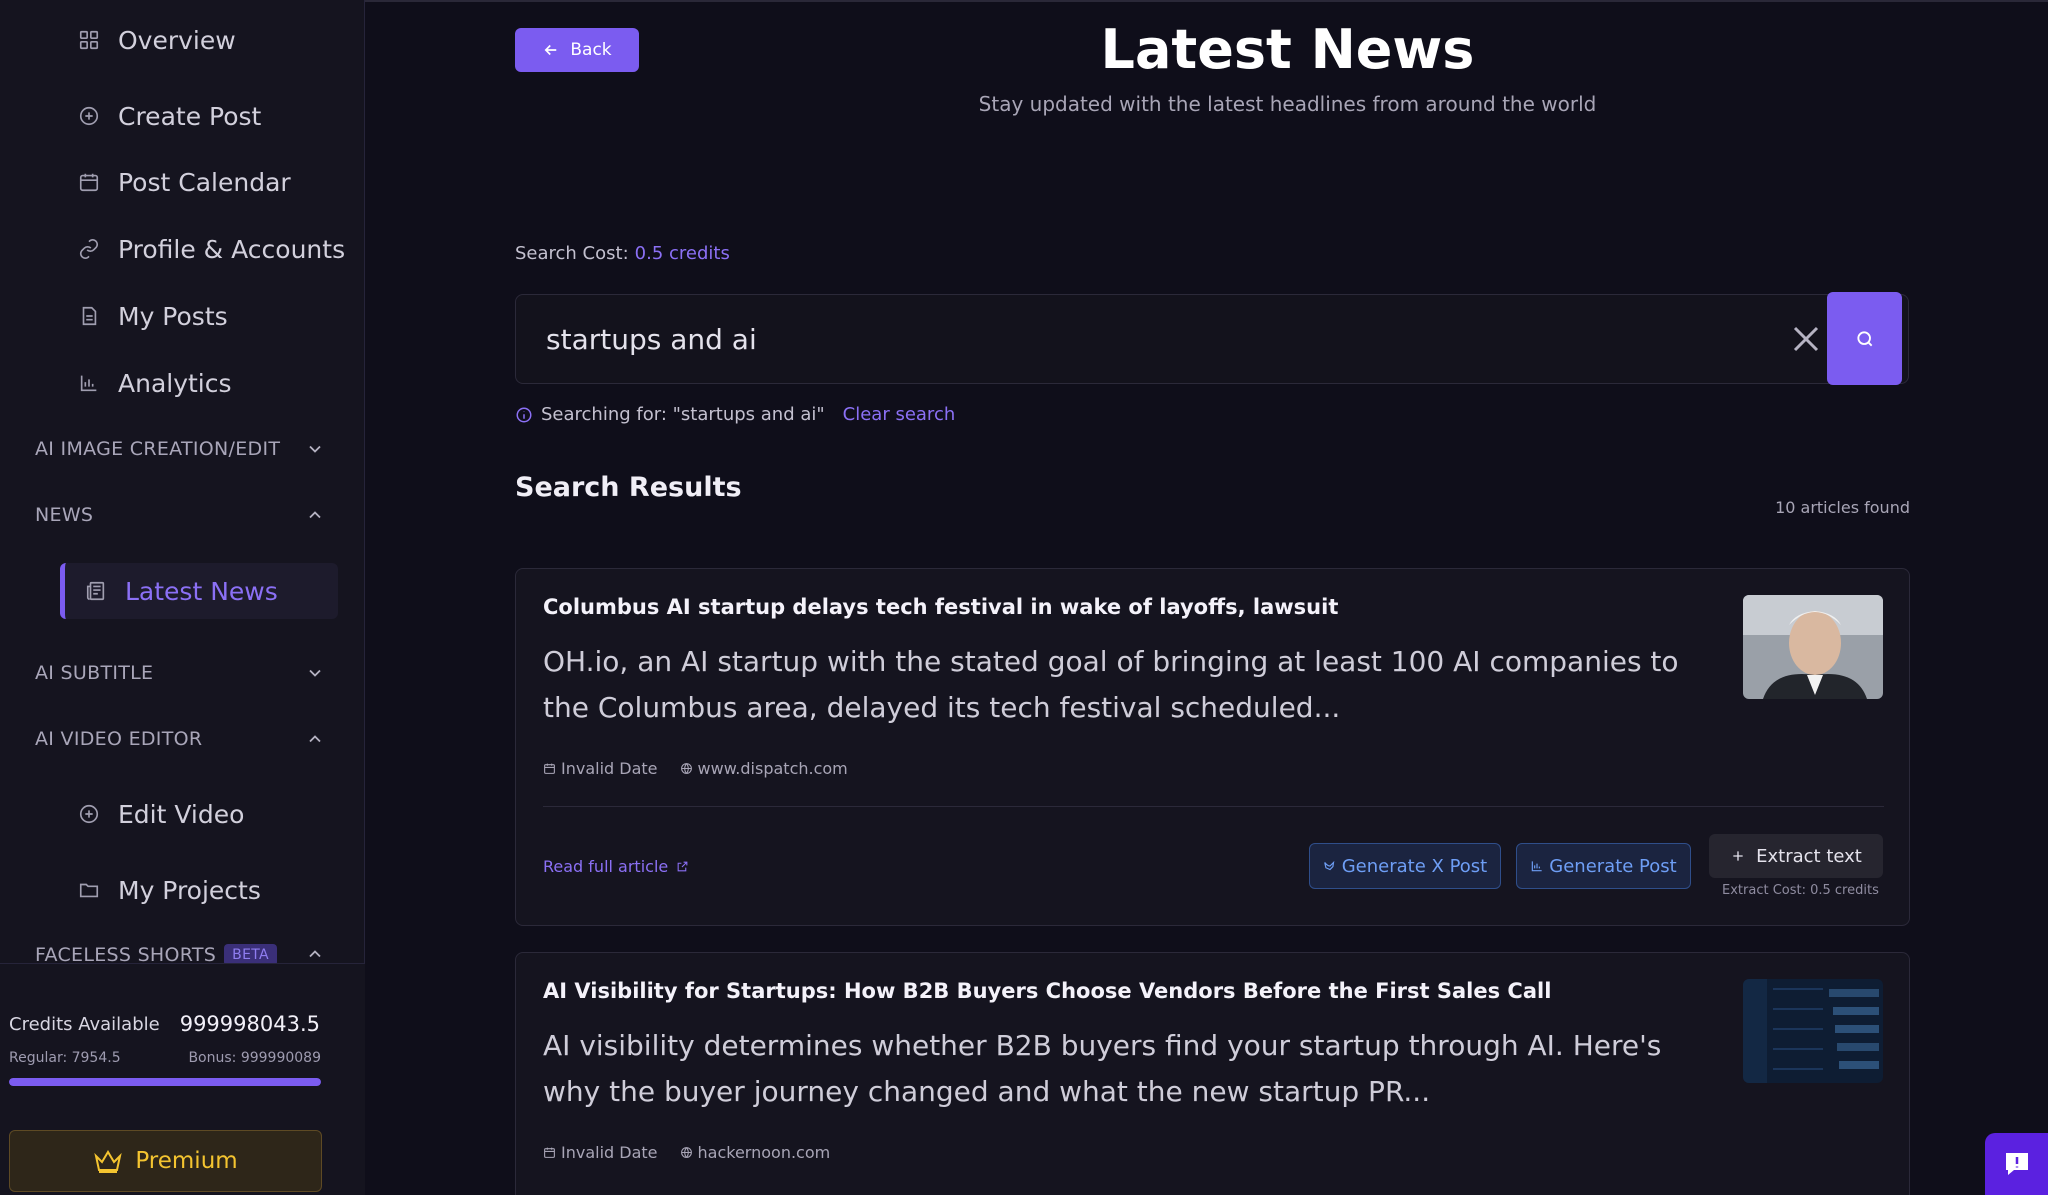 This screenshot has width=2048, height=1195. I want to click on sidebar-item-label: Profile & Accounts, so click(232, 249).